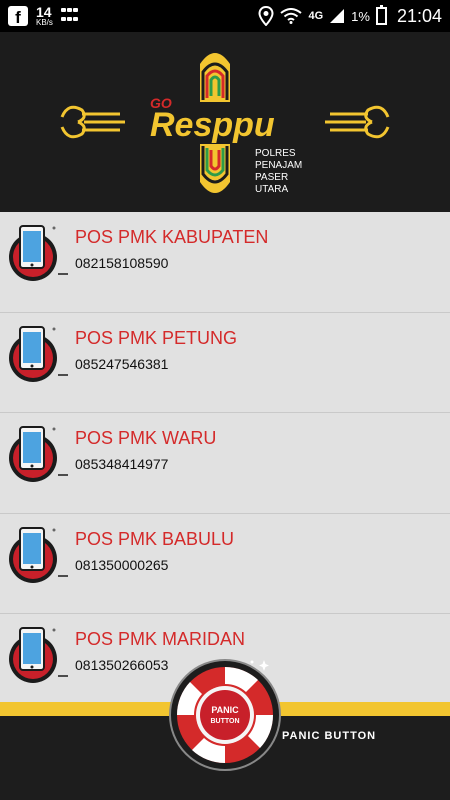  What do you see at coordinates (337, 16) in the screenshot?
I see `signal-icon` at bounding box center [337, 16].